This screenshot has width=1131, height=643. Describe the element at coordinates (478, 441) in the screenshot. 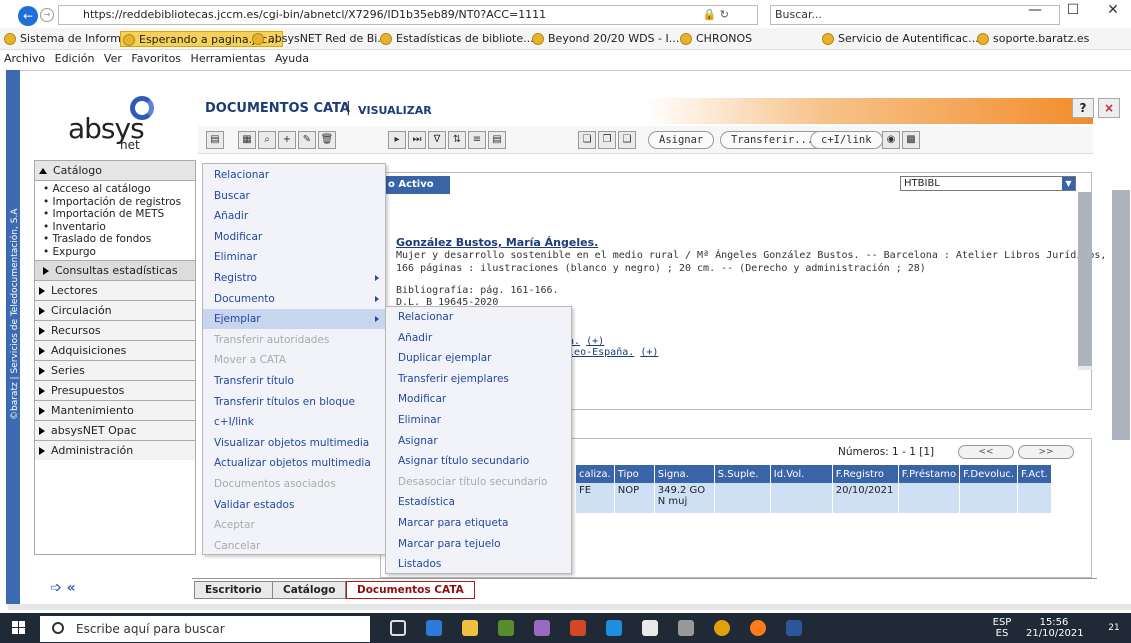

I see `submenu-item: Asignar` at that location.